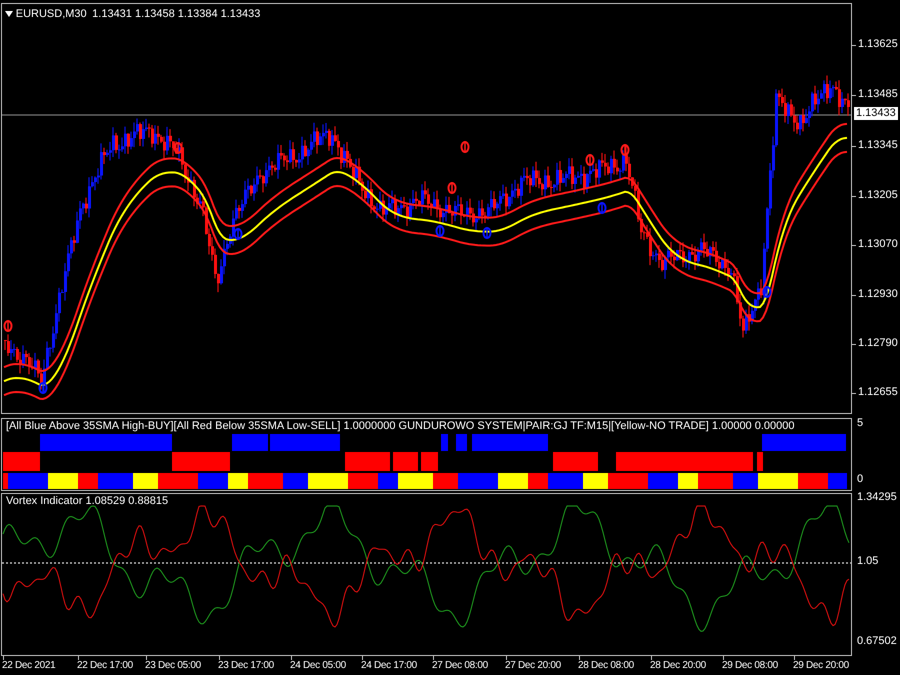 This screenshot has width=900, height=675. What do you see at coordinates (389, 666) in the screenshot?
I see `time-axis-label: 24 Dec 17:00` at bounding box center [389, 666].